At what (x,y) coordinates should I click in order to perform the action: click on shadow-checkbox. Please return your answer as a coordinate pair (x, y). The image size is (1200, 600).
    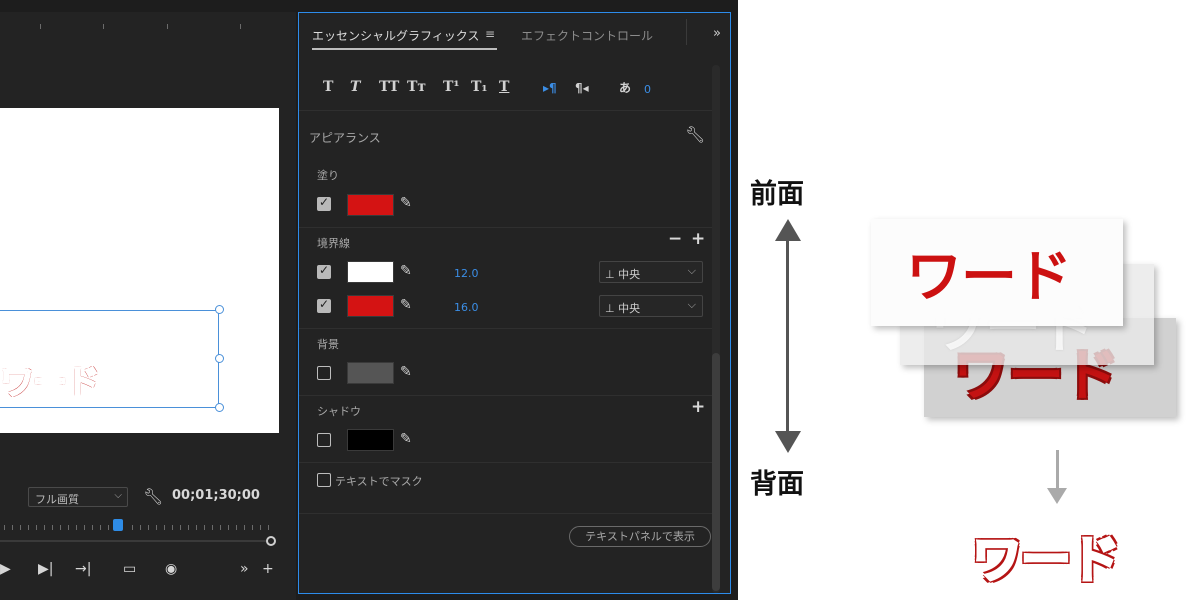
    Looking at the image, I should click on (324, 440).